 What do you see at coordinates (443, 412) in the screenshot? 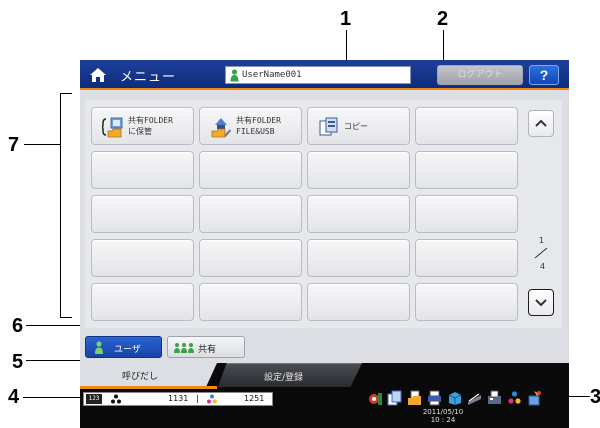
I see `clock-date: 2011/05/10` at bounding box center [443, 412].